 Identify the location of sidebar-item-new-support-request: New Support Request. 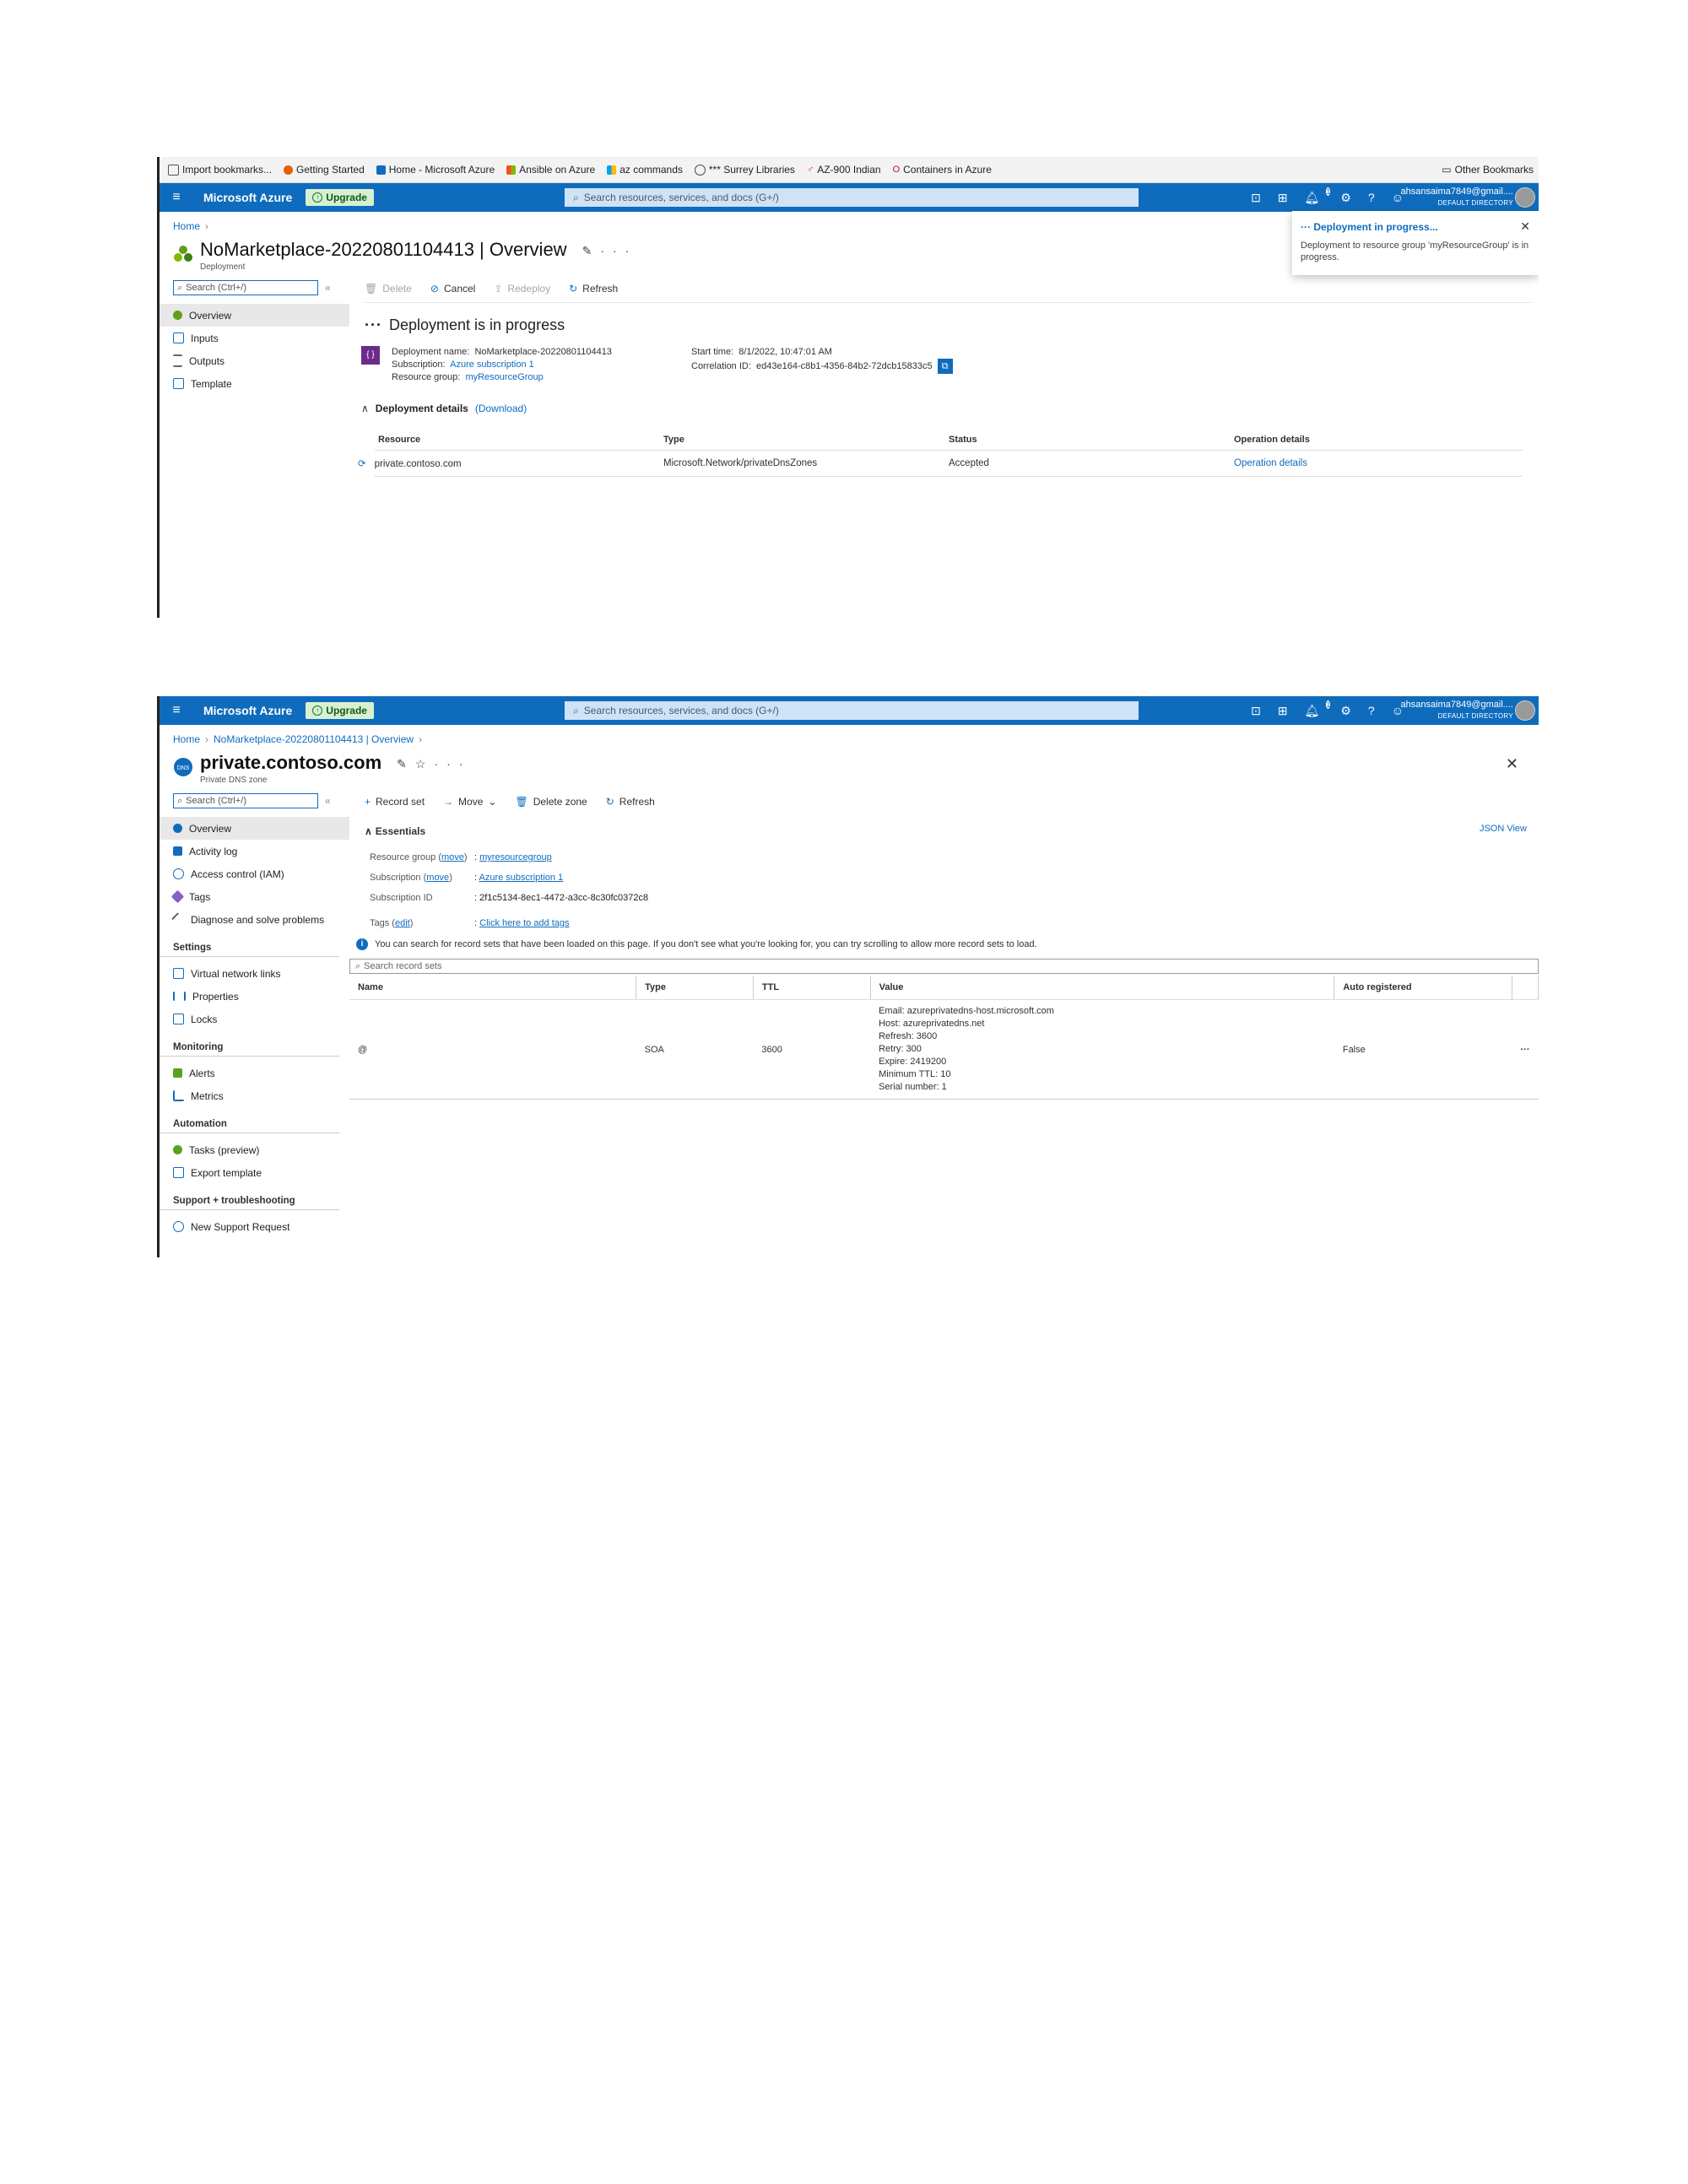
(254, 1226).